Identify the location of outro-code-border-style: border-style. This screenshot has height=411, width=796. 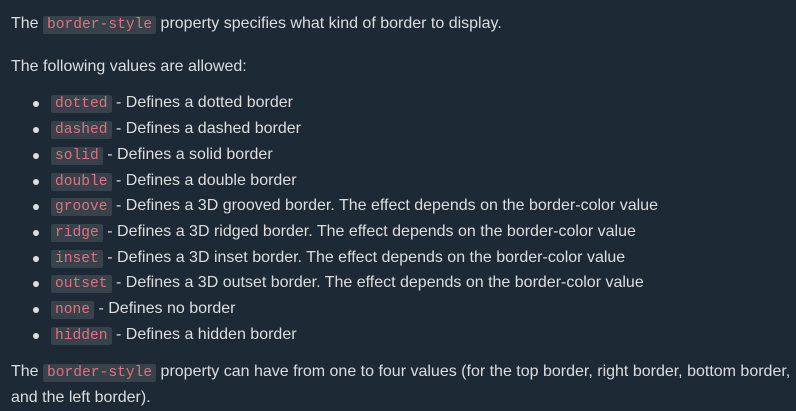
(100, 373).